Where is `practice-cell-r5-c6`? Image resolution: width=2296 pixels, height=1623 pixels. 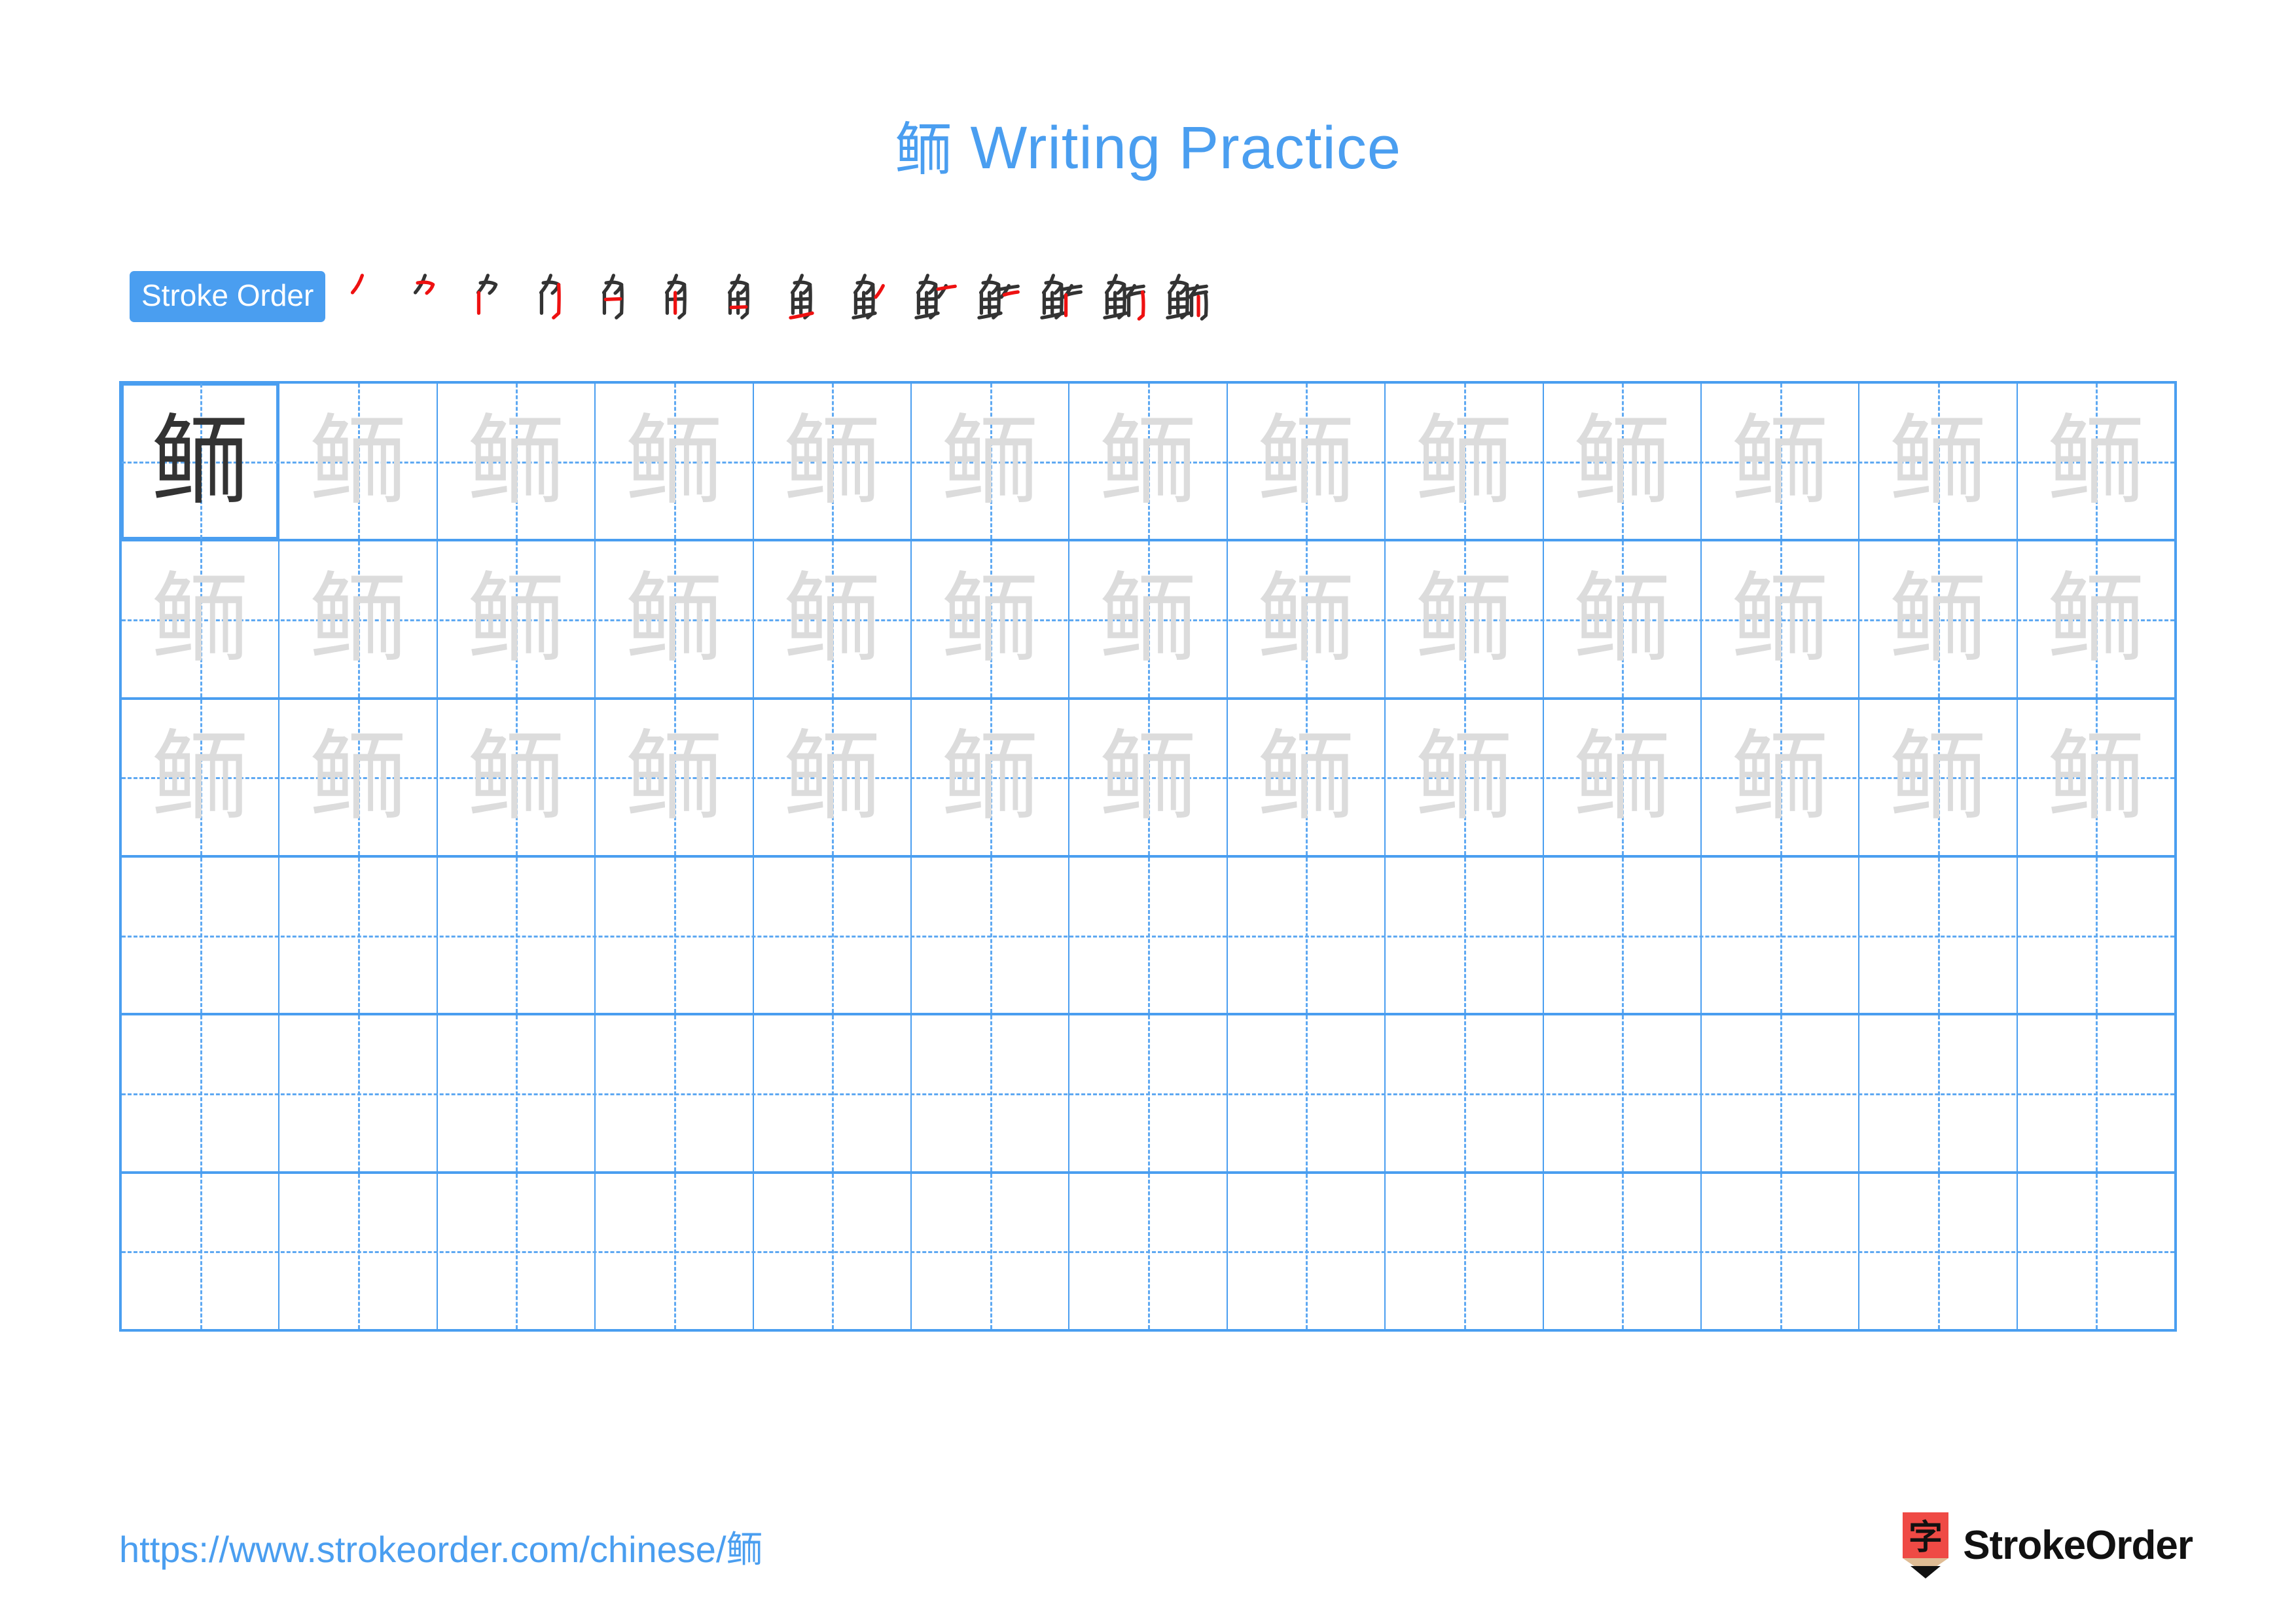
practice-cell-r5-c6 is located at coordinates (991, 1093).